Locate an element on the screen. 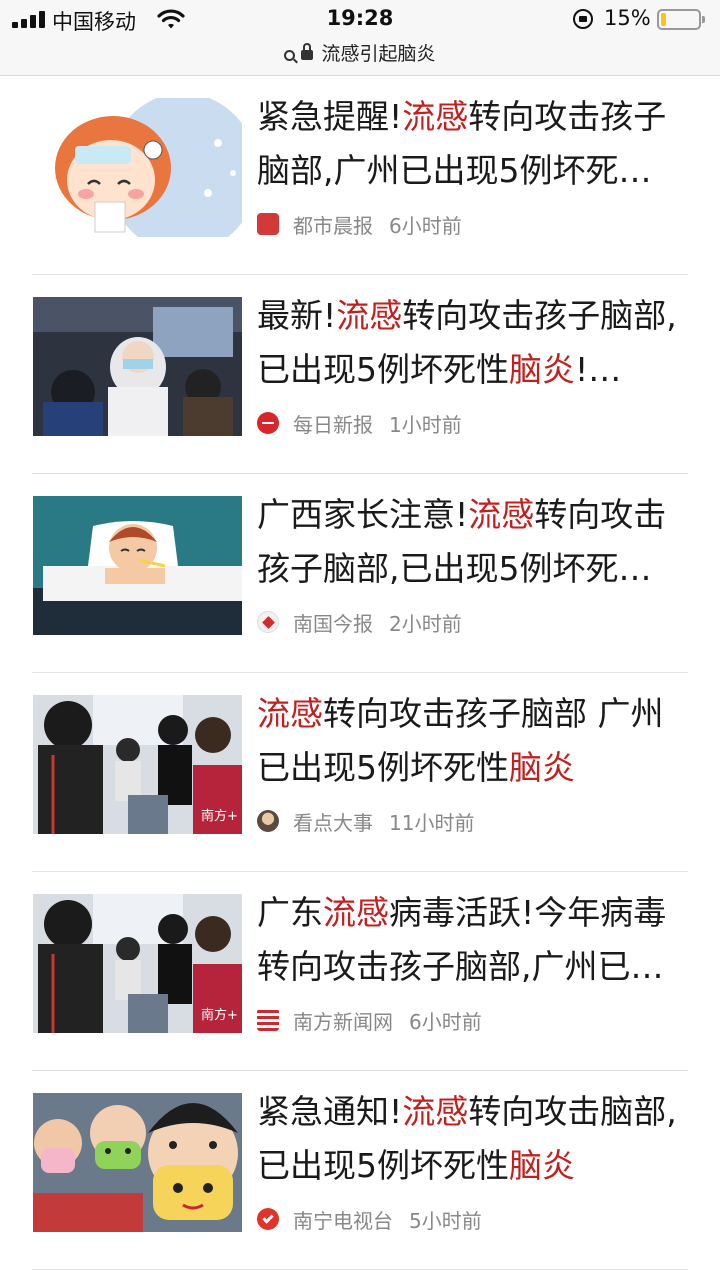 The height and width of the screenshot is (1281, 720). nanning-tv-logo-icon is located at coordinates (268, 1219).